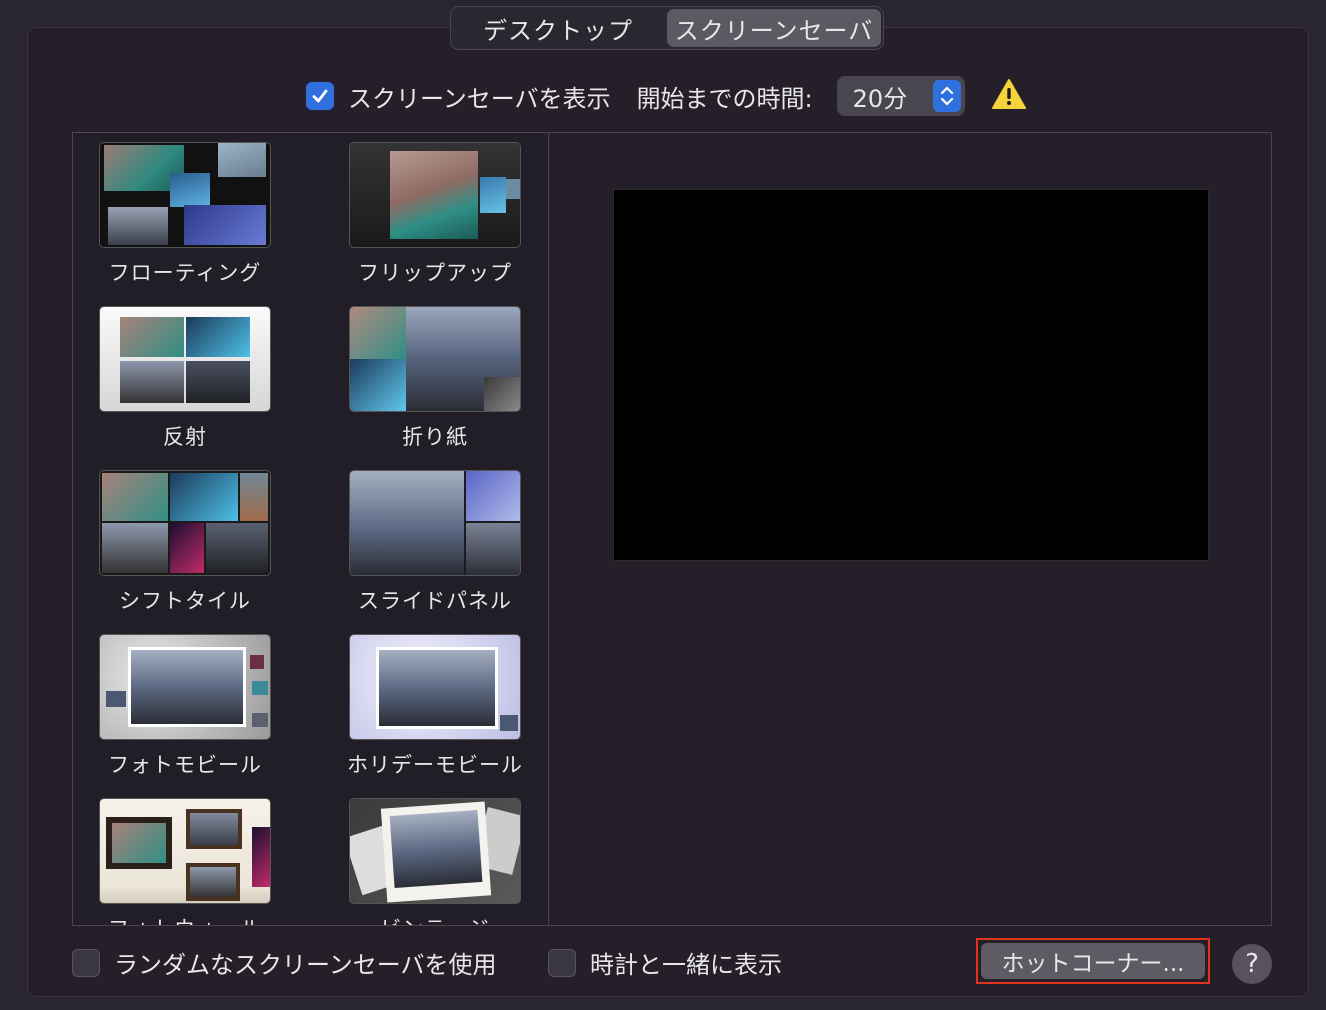 This screenshot has width=1326, height=1010. I want to click on screensaver-label: フローティング, so click(185, 273).